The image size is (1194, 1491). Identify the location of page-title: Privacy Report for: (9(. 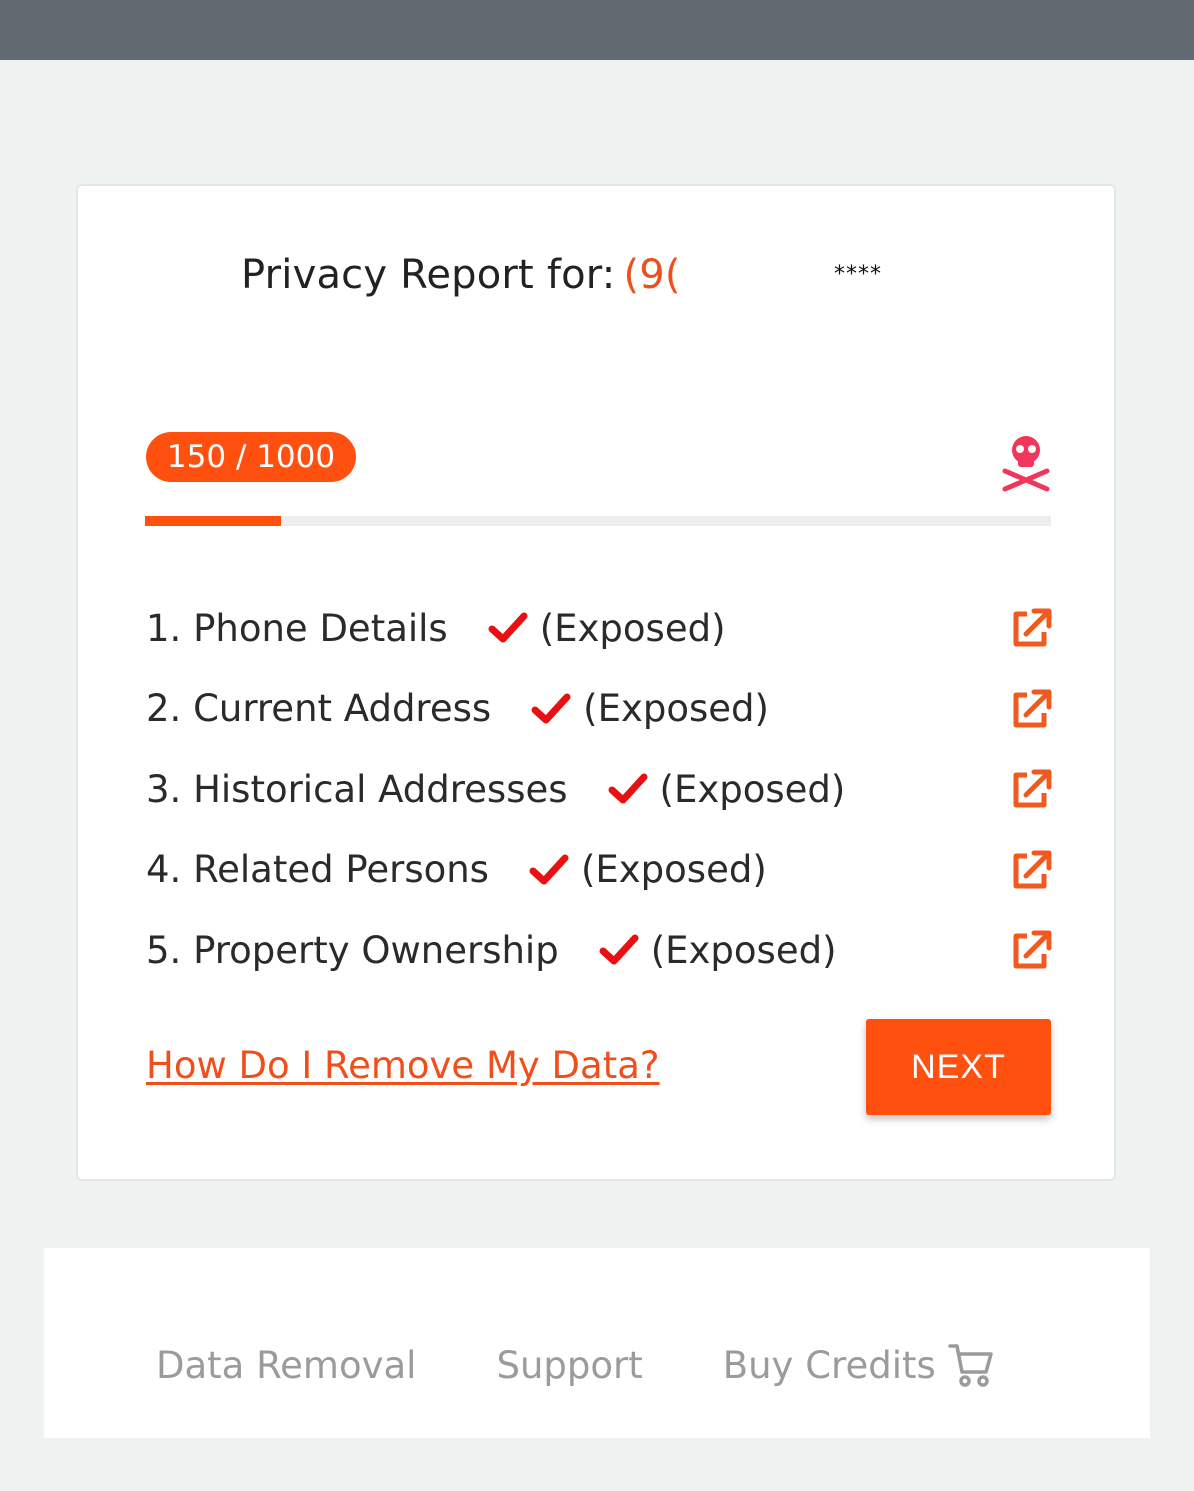
(461, 275).